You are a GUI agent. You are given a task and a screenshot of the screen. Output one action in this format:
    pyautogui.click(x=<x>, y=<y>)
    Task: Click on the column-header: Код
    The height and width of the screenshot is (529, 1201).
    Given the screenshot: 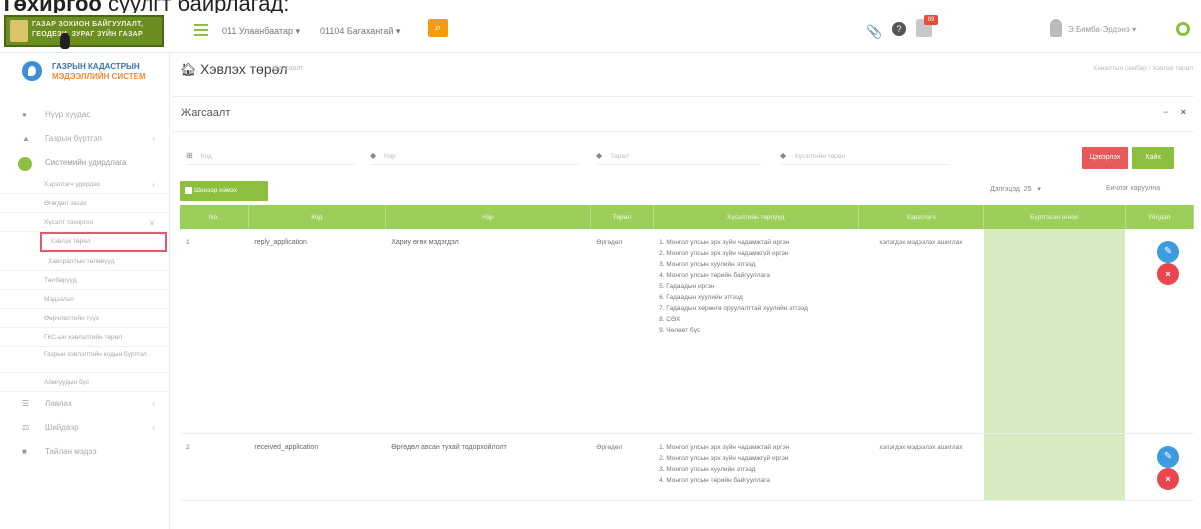 What is the action you would take?
    pyautogui.click(x=317, y=217)
    